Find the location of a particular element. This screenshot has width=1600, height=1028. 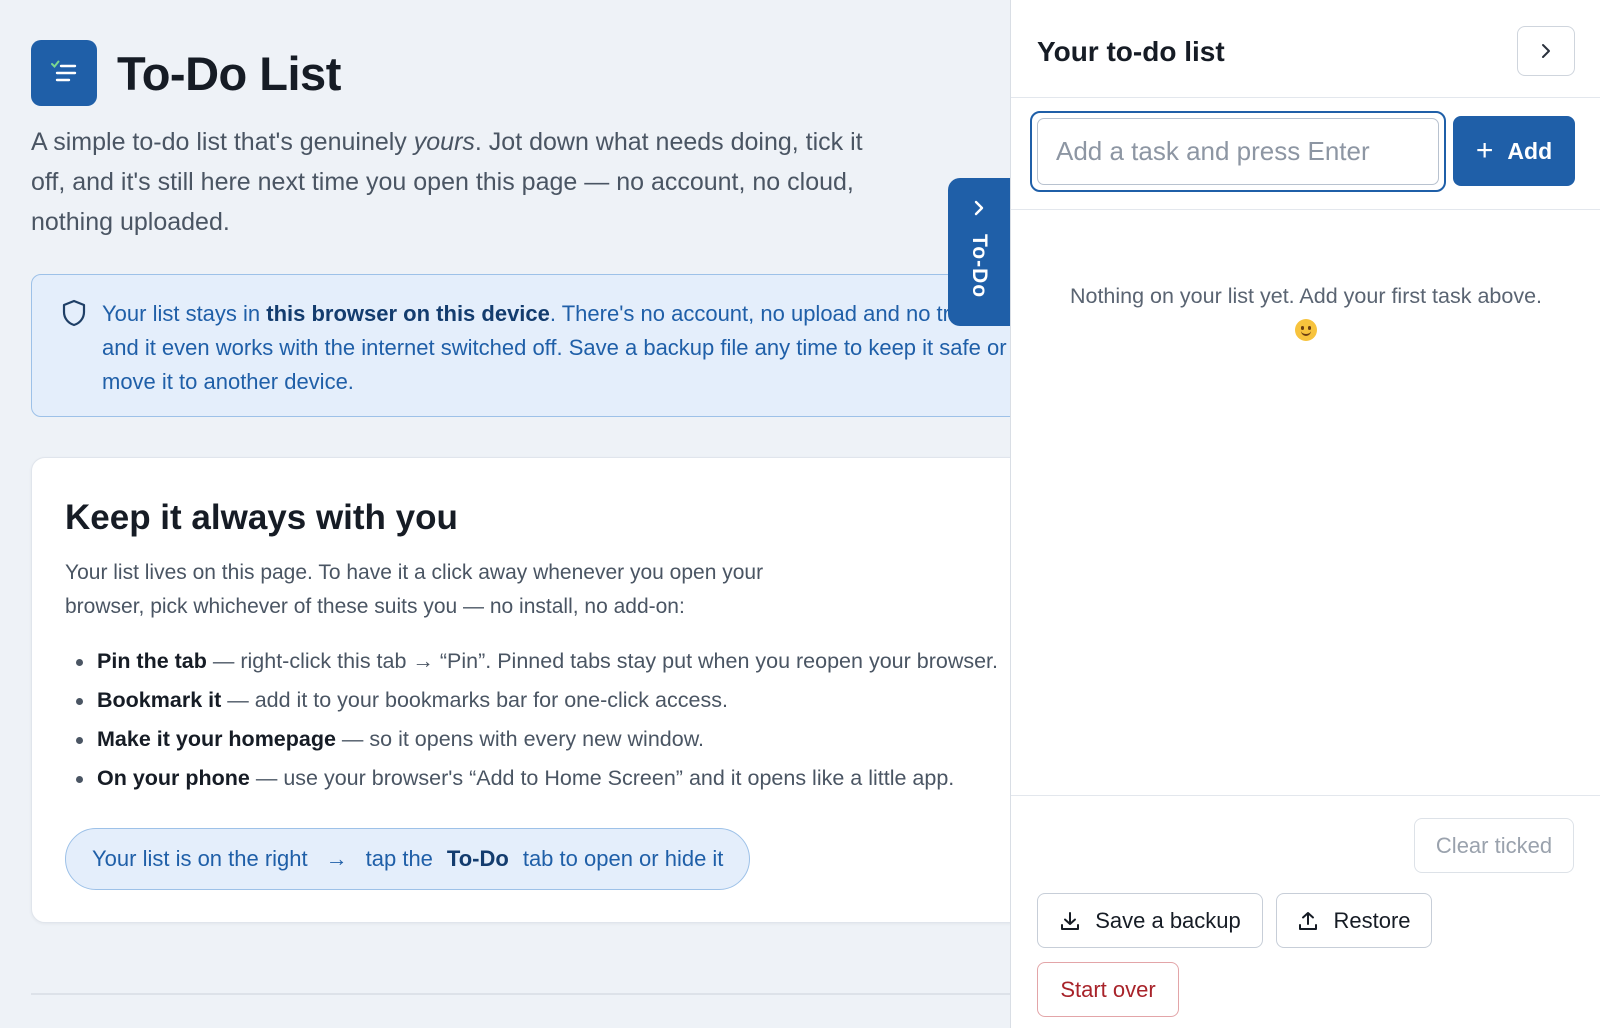

clear-ticked-button: Clear ticked is located at coordinates (1494, 845).